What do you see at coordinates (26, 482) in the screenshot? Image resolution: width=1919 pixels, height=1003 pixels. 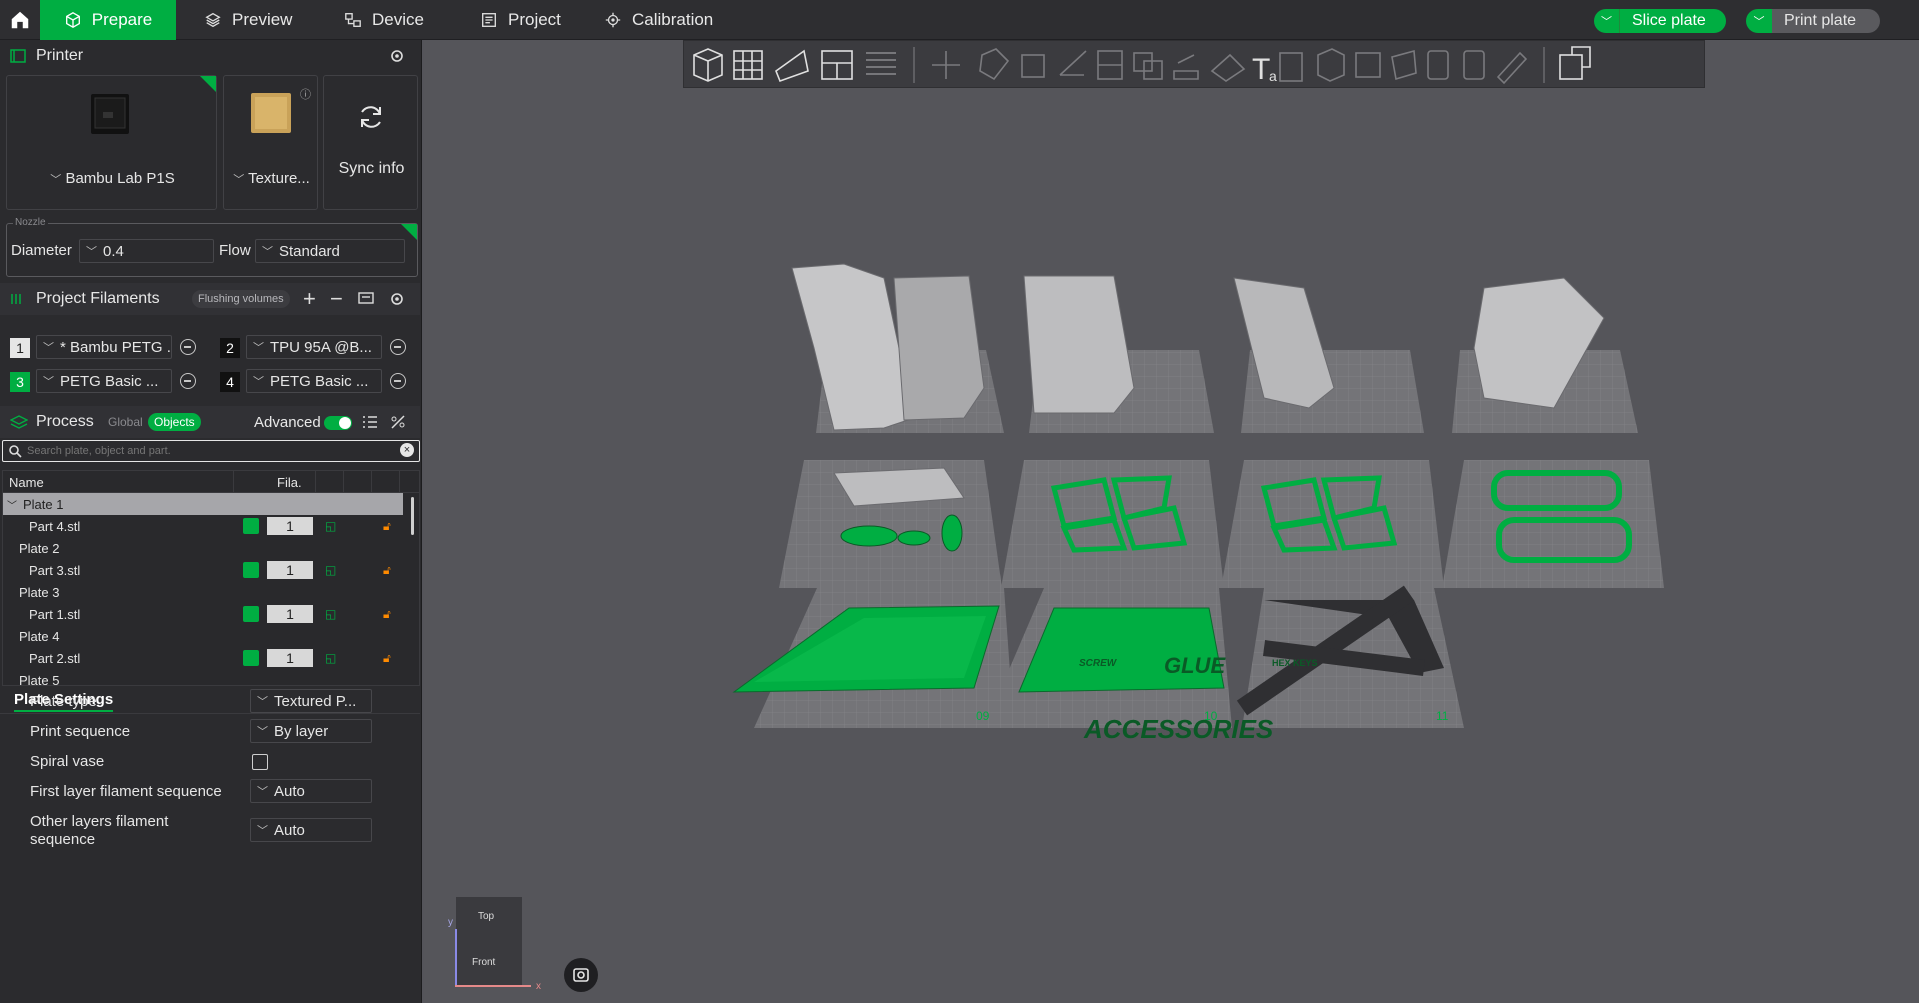 I see `column-name: Name` at bounding box center [26, 482].